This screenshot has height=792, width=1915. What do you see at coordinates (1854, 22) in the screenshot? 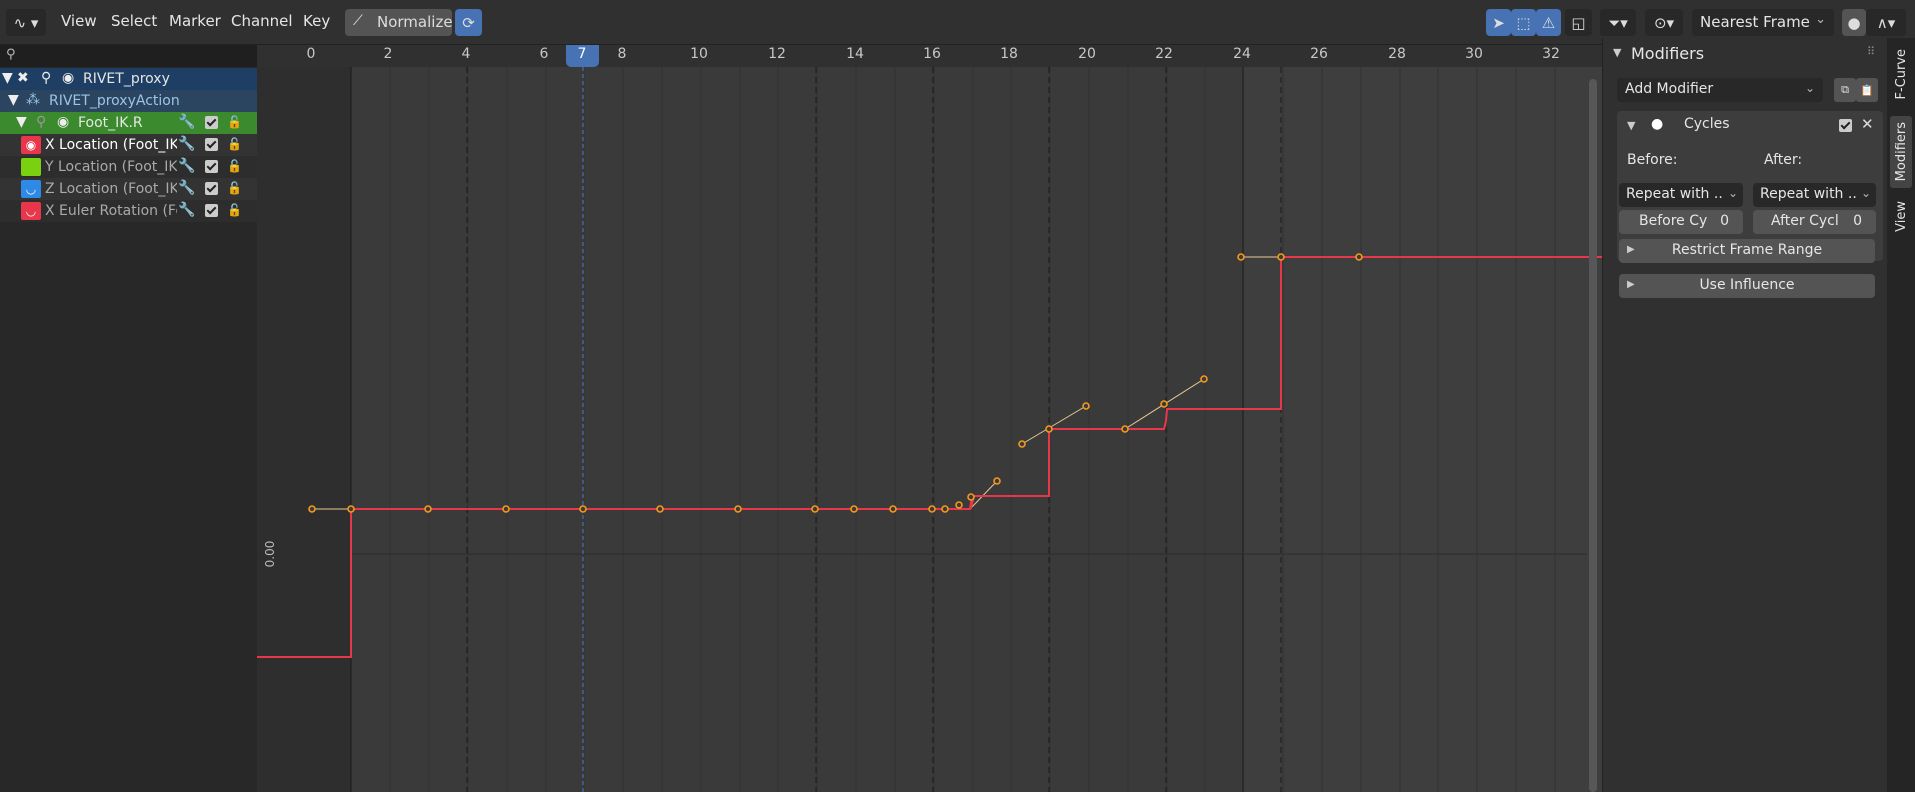
I see `proportional-edit-button: ●` at bounding box center [1854, 22].